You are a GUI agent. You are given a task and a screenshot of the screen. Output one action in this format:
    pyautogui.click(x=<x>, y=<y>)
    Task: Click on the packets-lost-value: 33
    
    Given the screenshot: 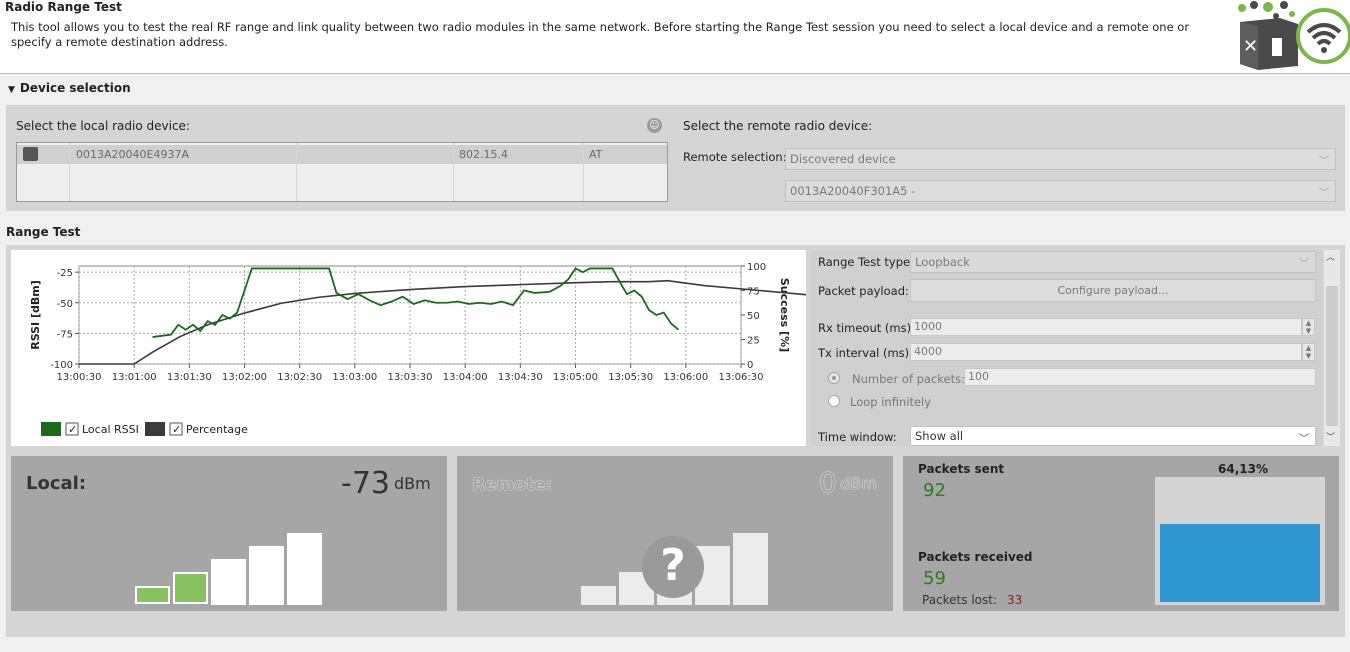 What is the action you would take?
    pyautogui.click(x=1015, y=600)
    